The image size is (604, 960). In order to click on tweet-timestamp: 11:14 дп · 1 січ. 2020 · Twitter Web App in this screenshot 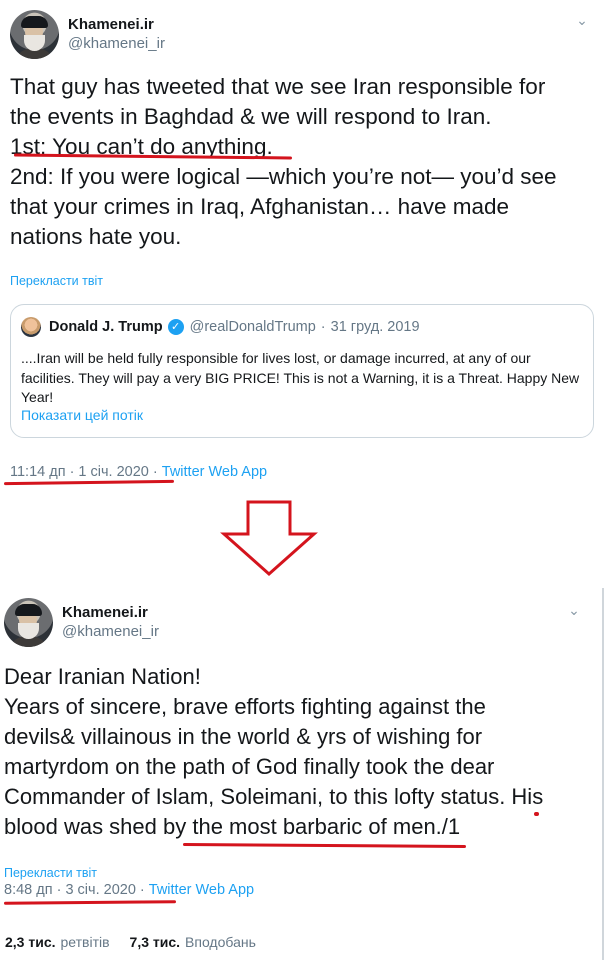, I will do `click(138, 472)`.